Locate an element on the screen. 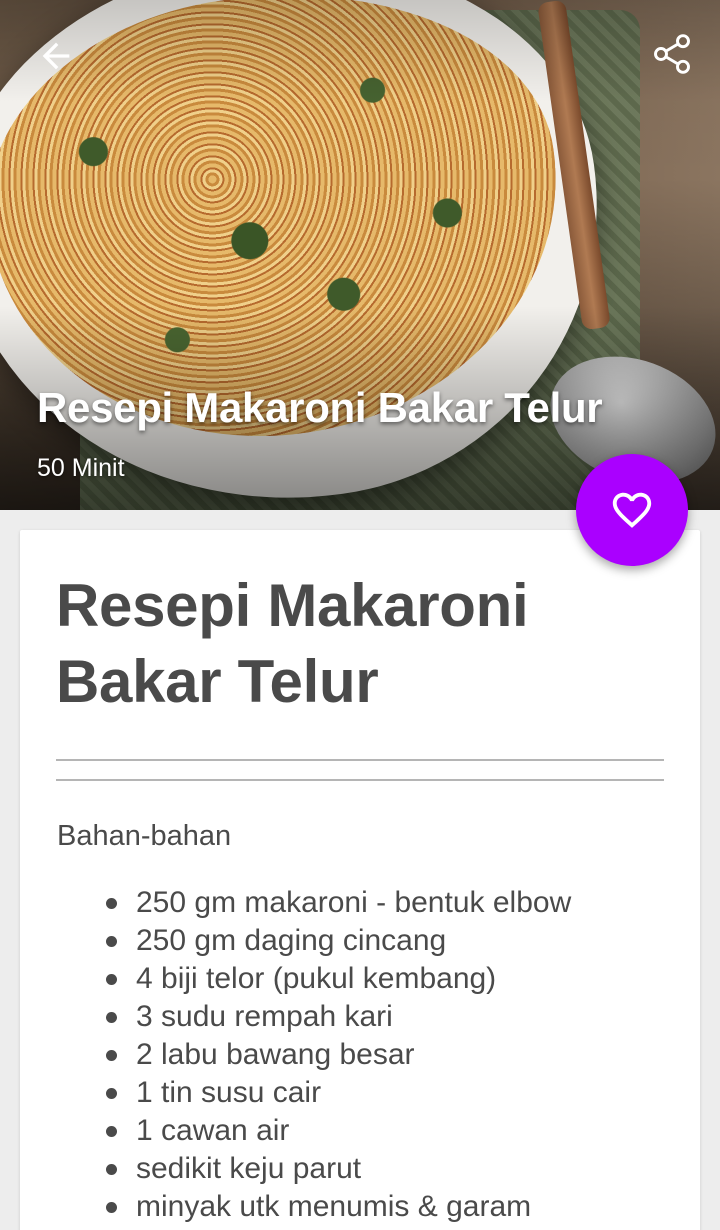 The width and height of the screenshot is (720, 1230). ingredient-text: 4 biji telor (pukul kembang) is located at coordinates (316, 978).